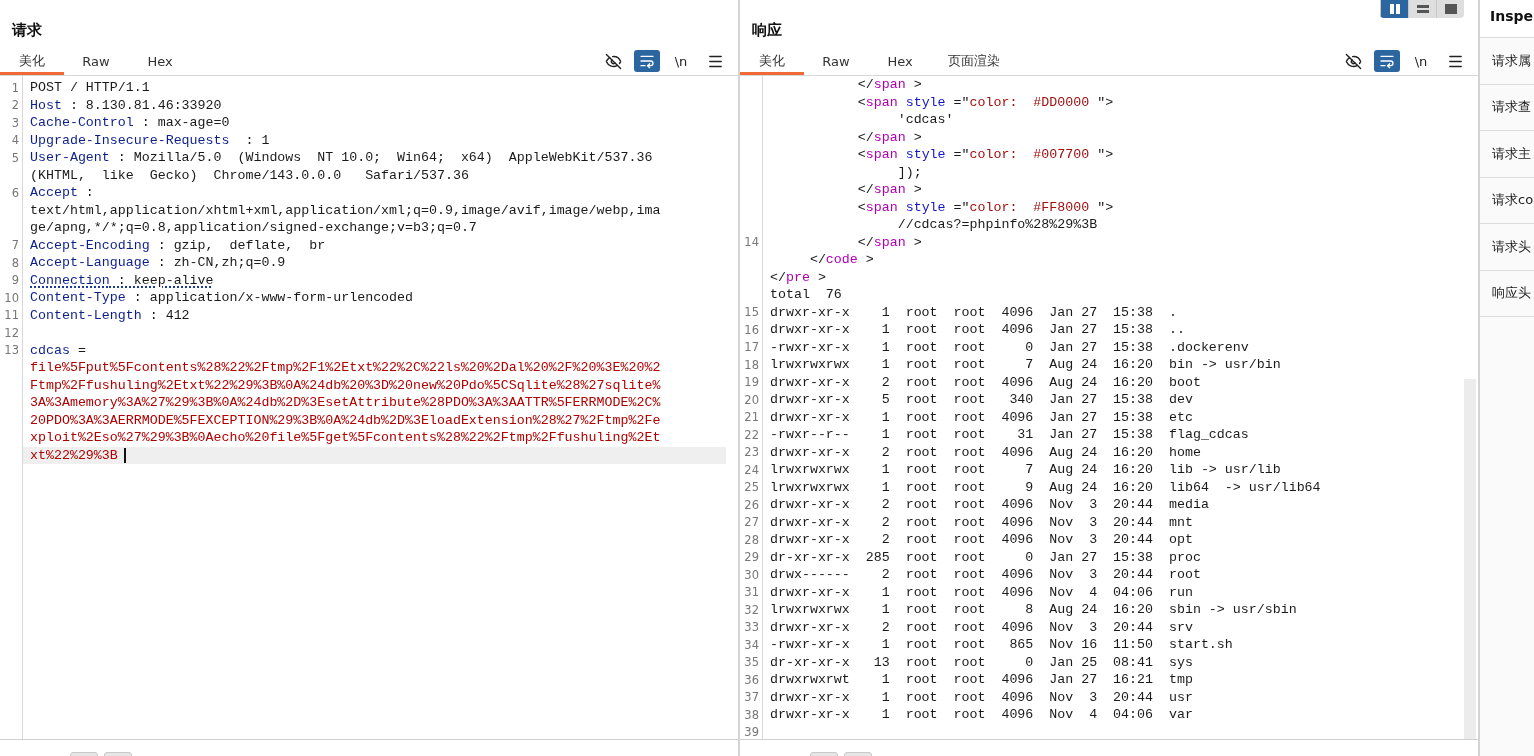 The image size is (1534, 756). Describe the element at coordinates (985, 452) in the screenshot. I see `code-line: drwxr-xr-x 2 root root 4096 Aug 24 16:20 home` at that location.